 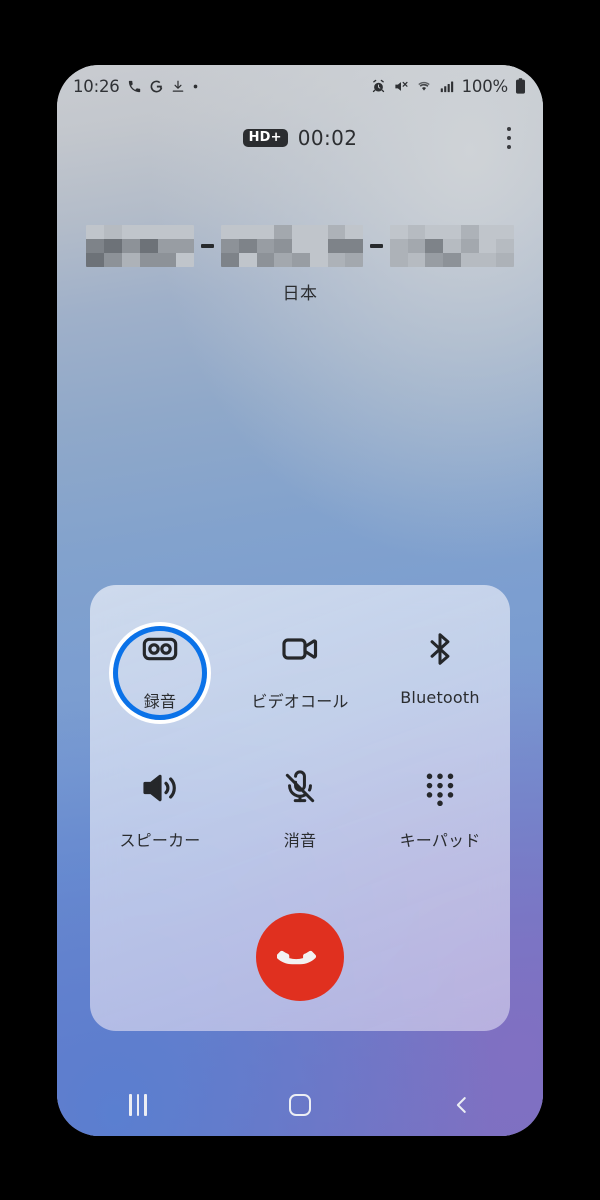 What do you see at coordinates (485, 86) in the screenshot?
I see `battery-percent-label: 100%` at bounding box center [485, 86].